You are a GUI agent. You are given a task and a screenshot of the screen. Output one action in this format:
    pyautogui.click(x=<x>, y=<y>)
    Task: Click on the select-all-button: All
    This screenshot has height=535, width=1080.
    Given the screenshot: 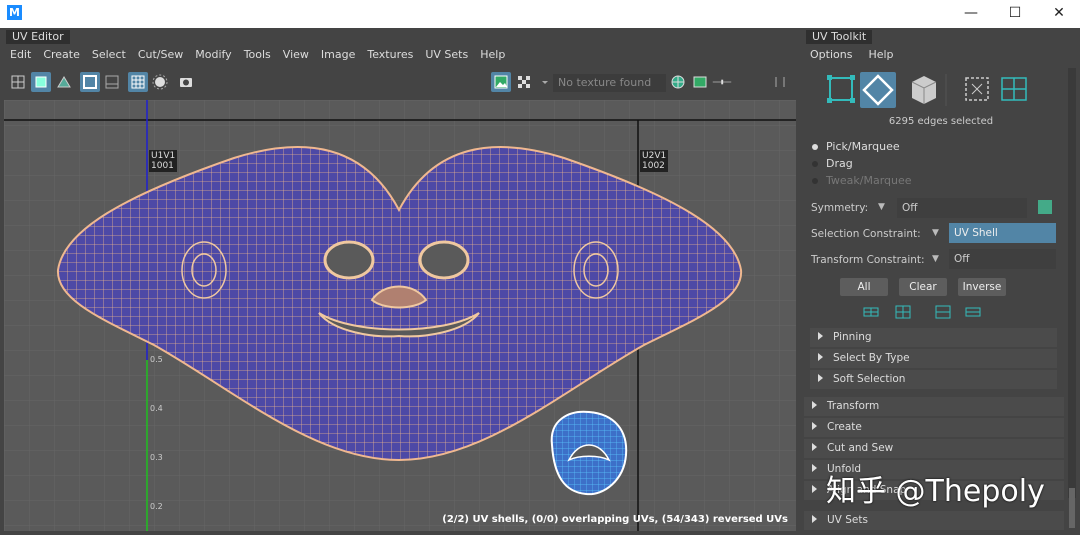 What is the action you would take?
    pyautogui.click(x=864, y=287)
    